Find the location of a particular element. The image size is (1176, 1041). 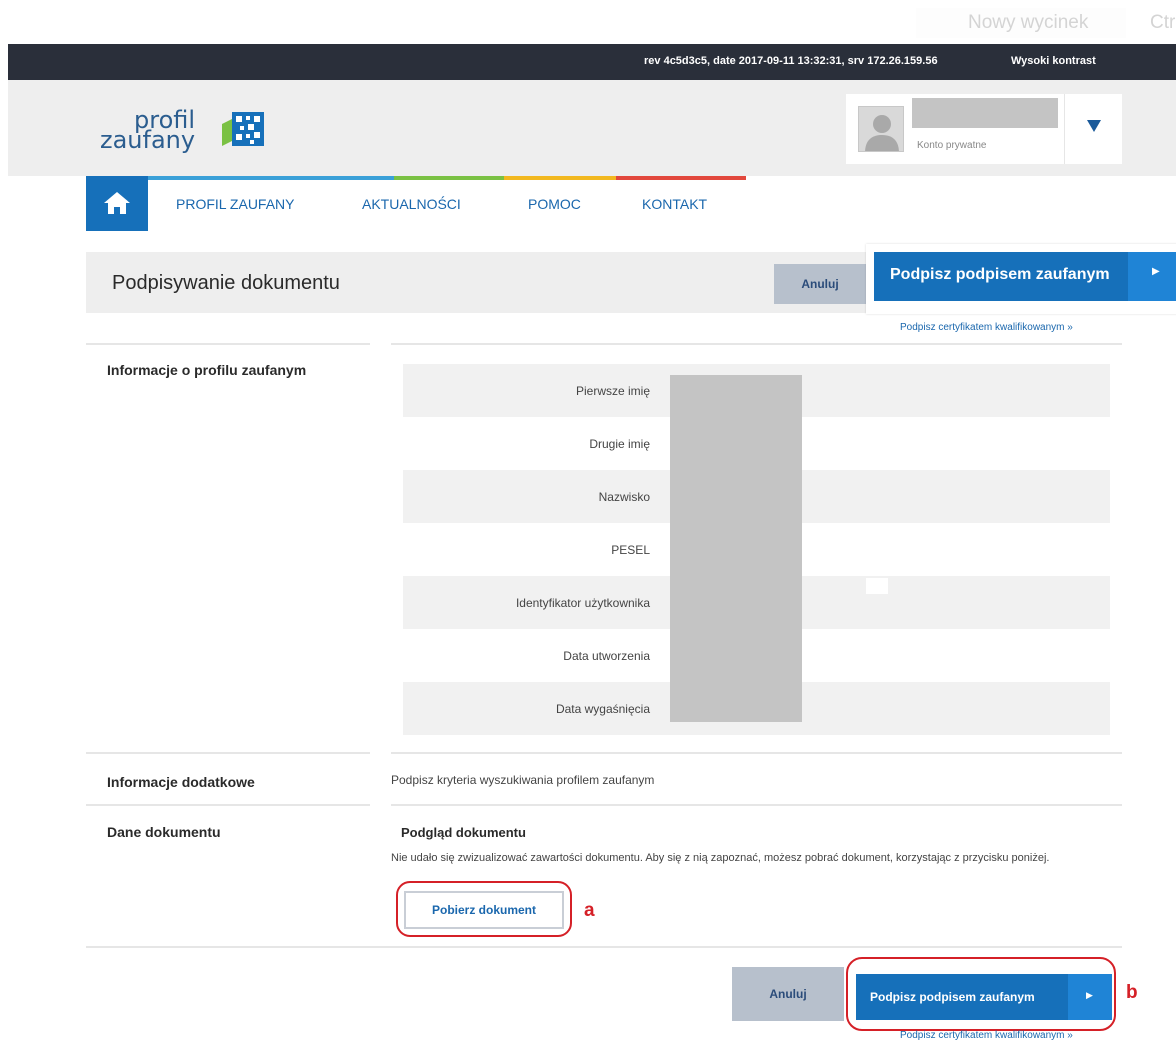

home-icon is located at coordinates (117, 203).